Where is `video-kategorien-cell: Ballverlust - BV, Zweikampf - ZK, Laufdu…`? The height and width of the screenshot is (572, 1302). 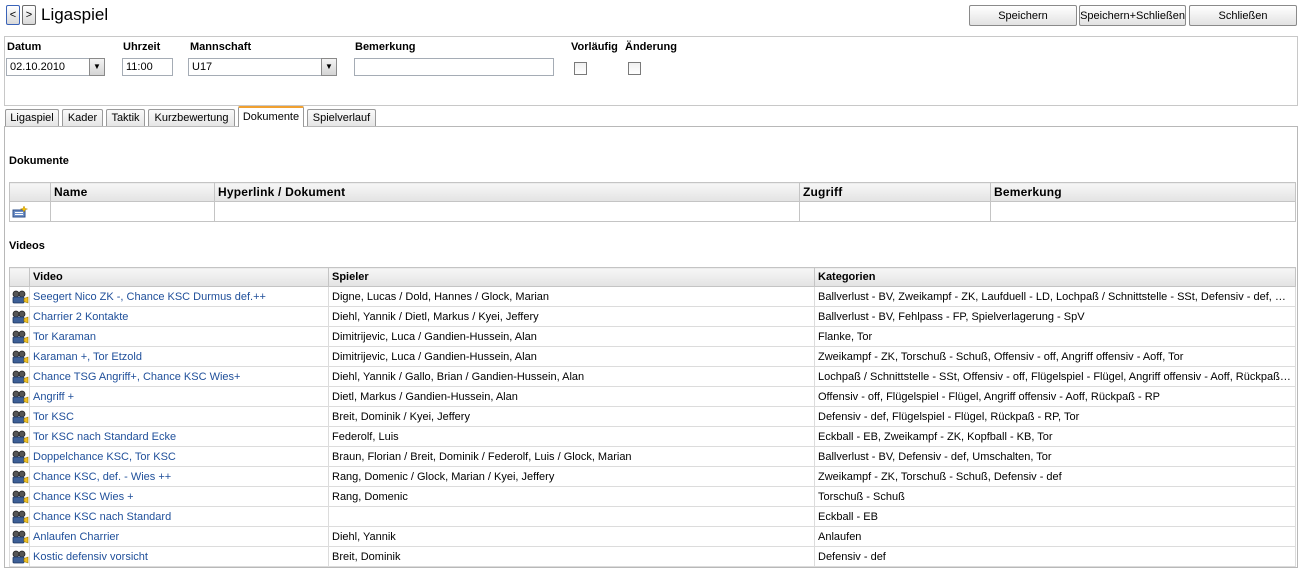
video-kategorien-cell: Ballverlust - BV, Zweikampf - ZK, Laufdu… is located at coordinates (1055, 296).